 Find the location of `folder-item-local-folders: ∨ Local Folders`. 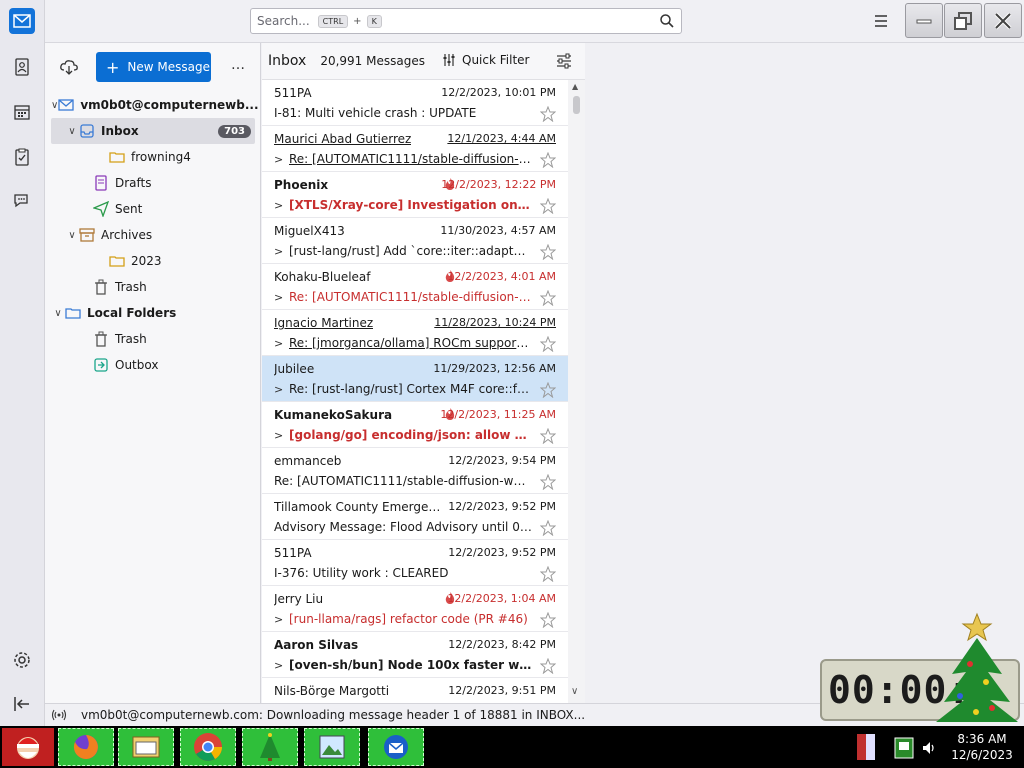

folder-item-local-folders: ∨ Local Folders is located at coordinates (153, 313).